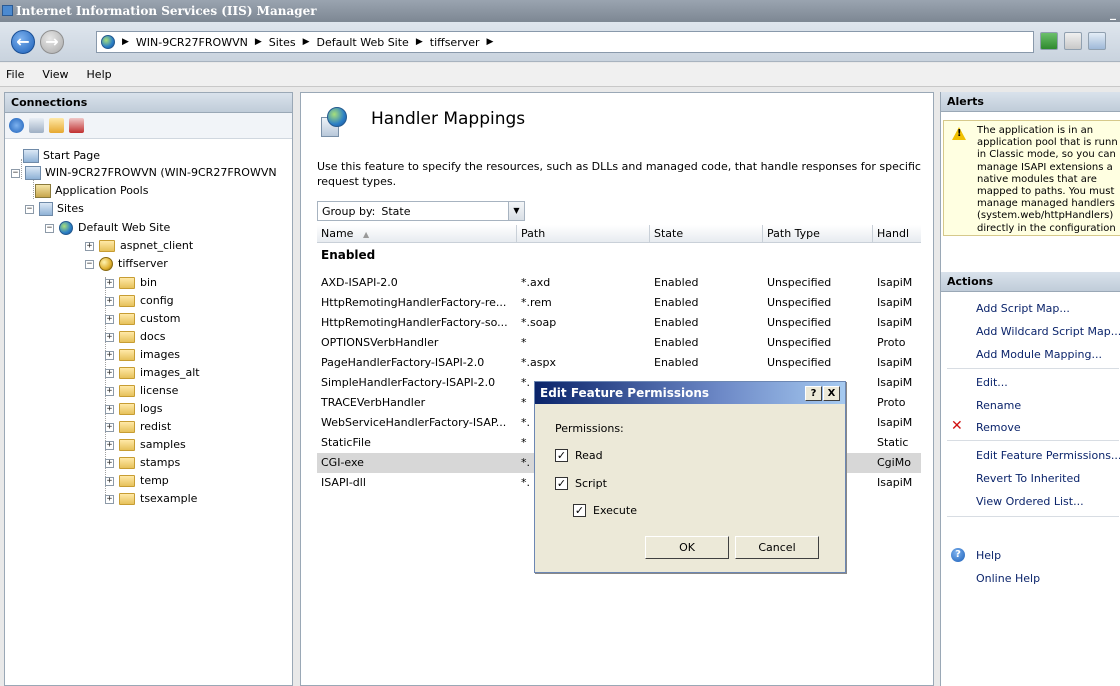 The image size is (1120, 686). Describe the element at coordinates (139, 301) in the screenshot. I see `tree-folder-config: + config` at that location.